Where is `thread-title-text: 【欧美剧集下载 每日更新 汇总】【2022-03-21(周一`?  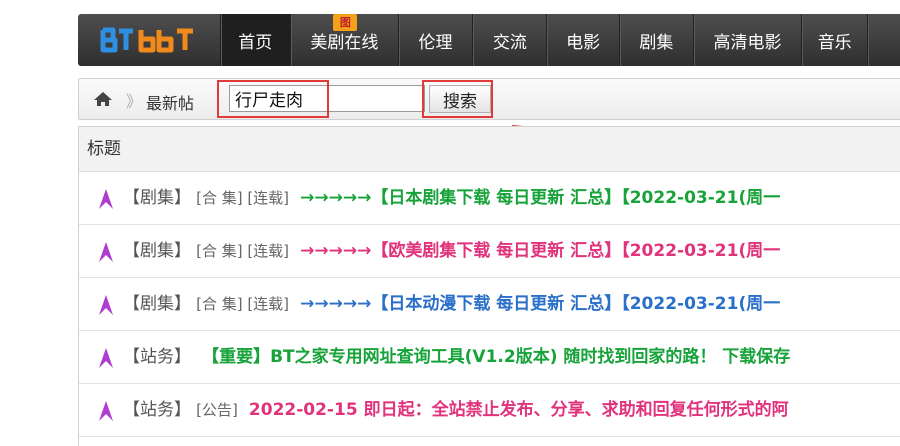 thread-title-text: 【欧美剧集下载 每日更新 汇总】【2022-03-21(周一 is located at coordinates (576, 251).